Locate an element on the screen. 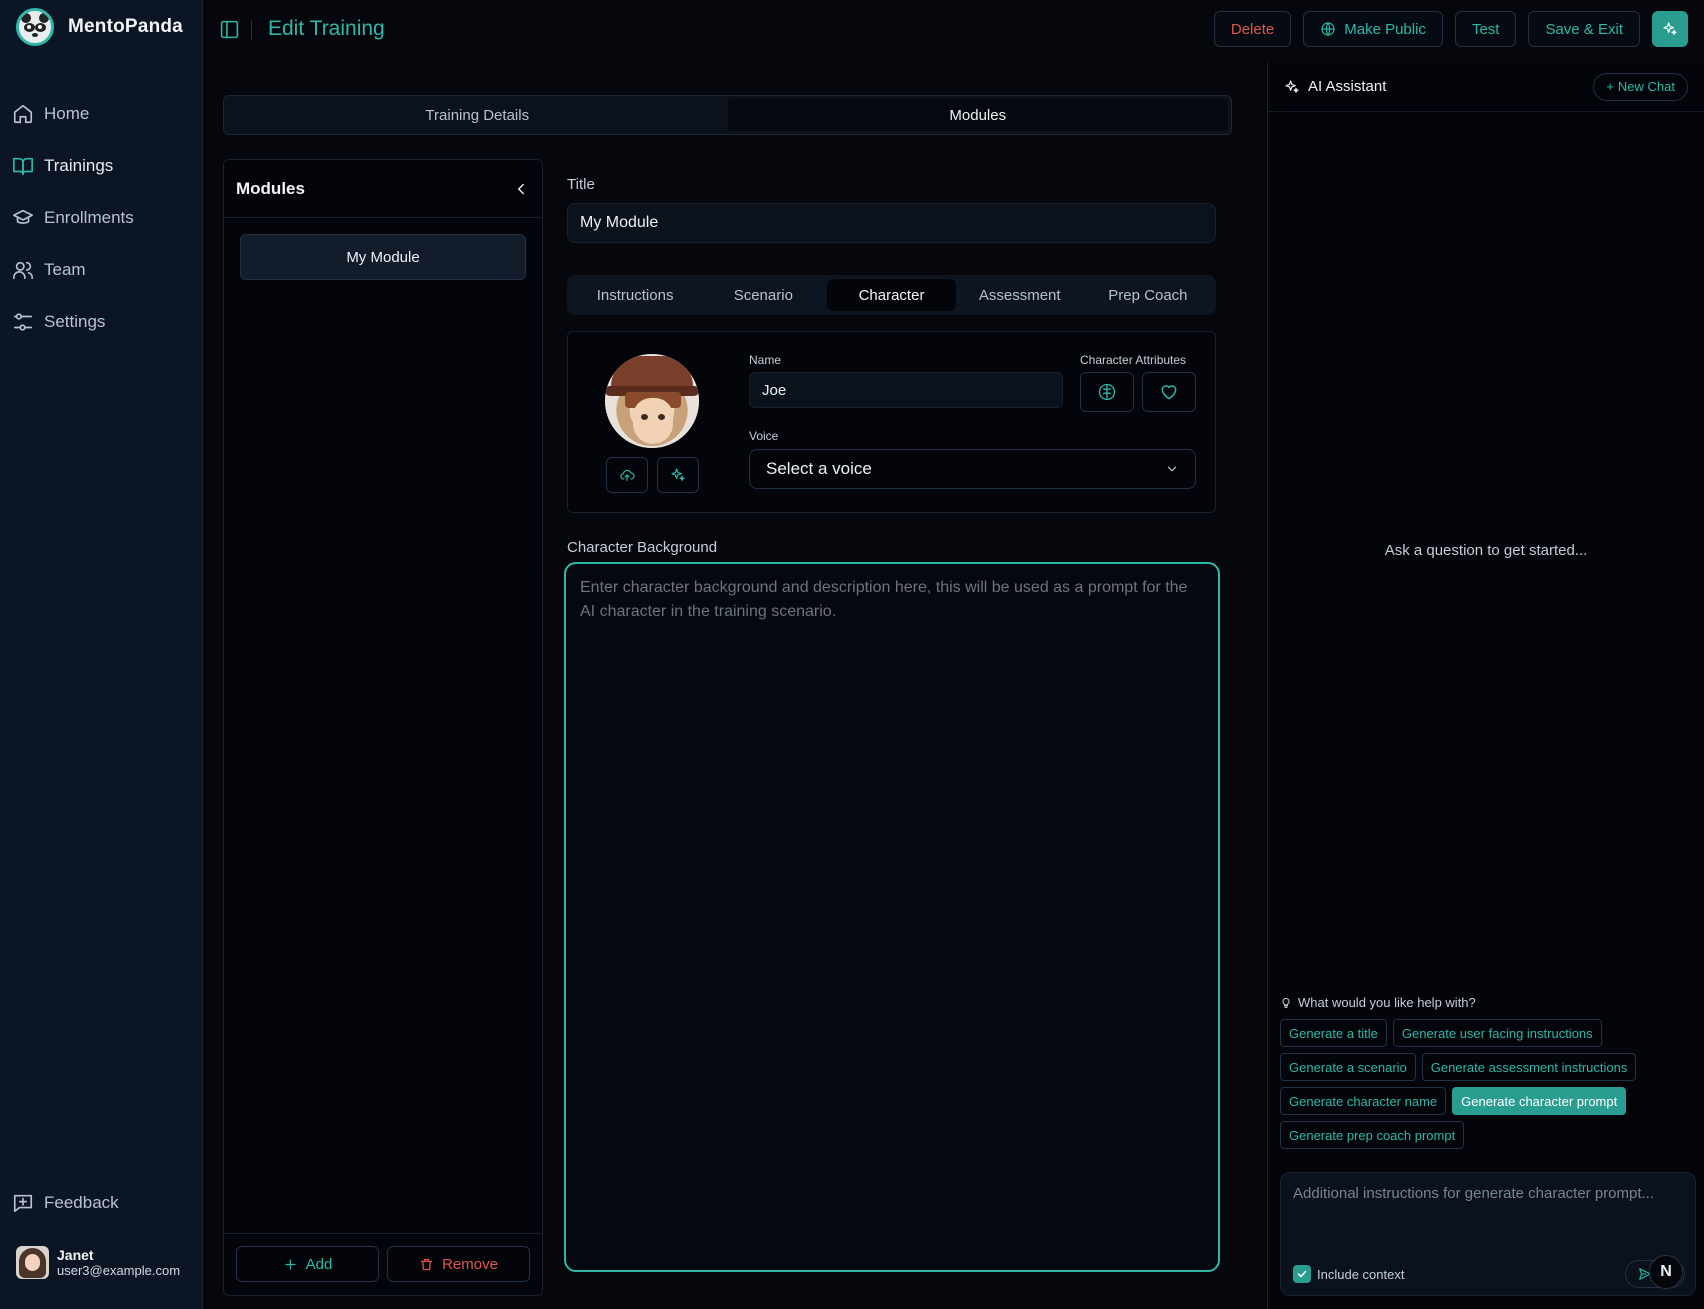  ai-toggle-button is located at coordinates (1670, 29).